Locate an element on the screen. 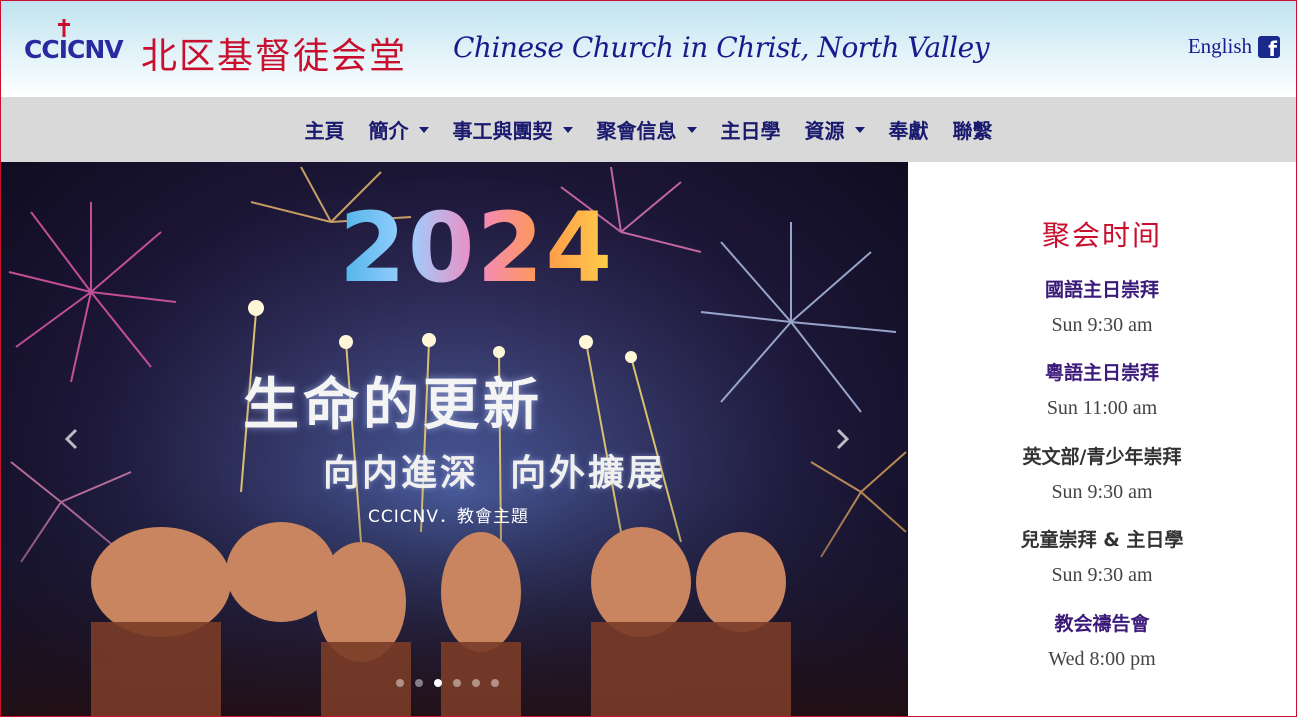 The height and width of the screenshot is (717, 1297). nav-item-resources: 資源 is located at coordinates (835, 129).